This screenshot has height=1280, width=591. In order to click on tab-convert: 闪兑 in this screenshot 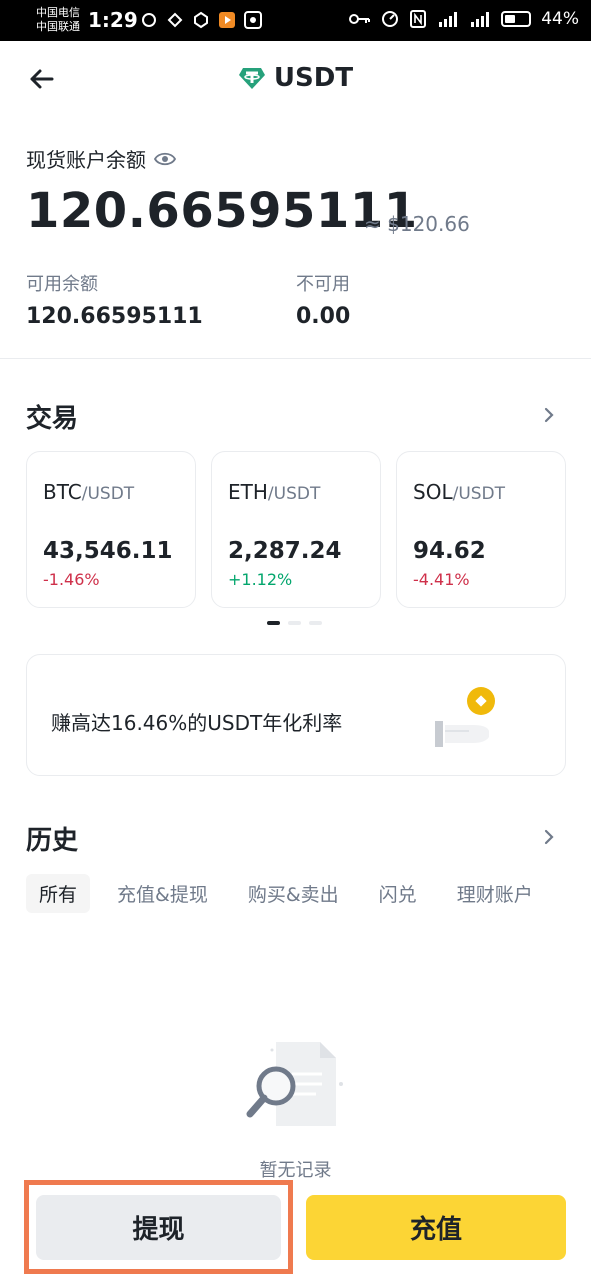, I will do `click(398, 893)`.